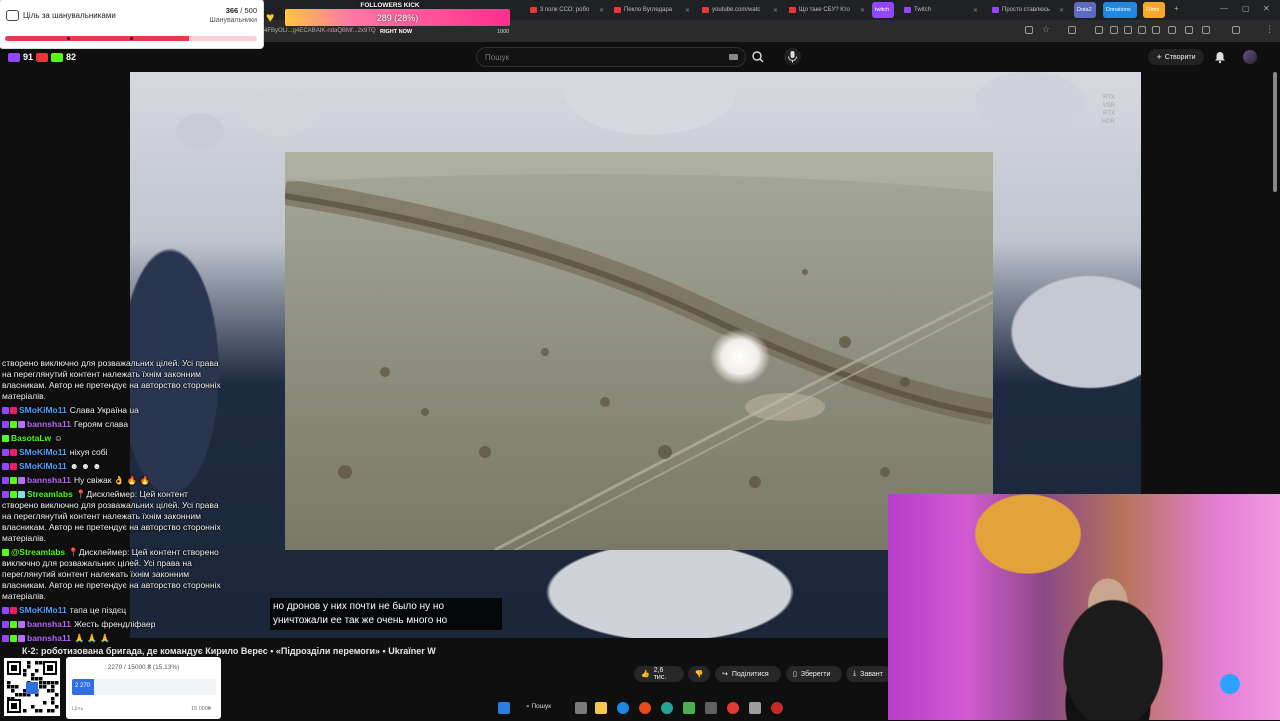 This screenshot has width=1280, height=721. I want to click on donation-bar-value: 2 270, so click(83, 686).